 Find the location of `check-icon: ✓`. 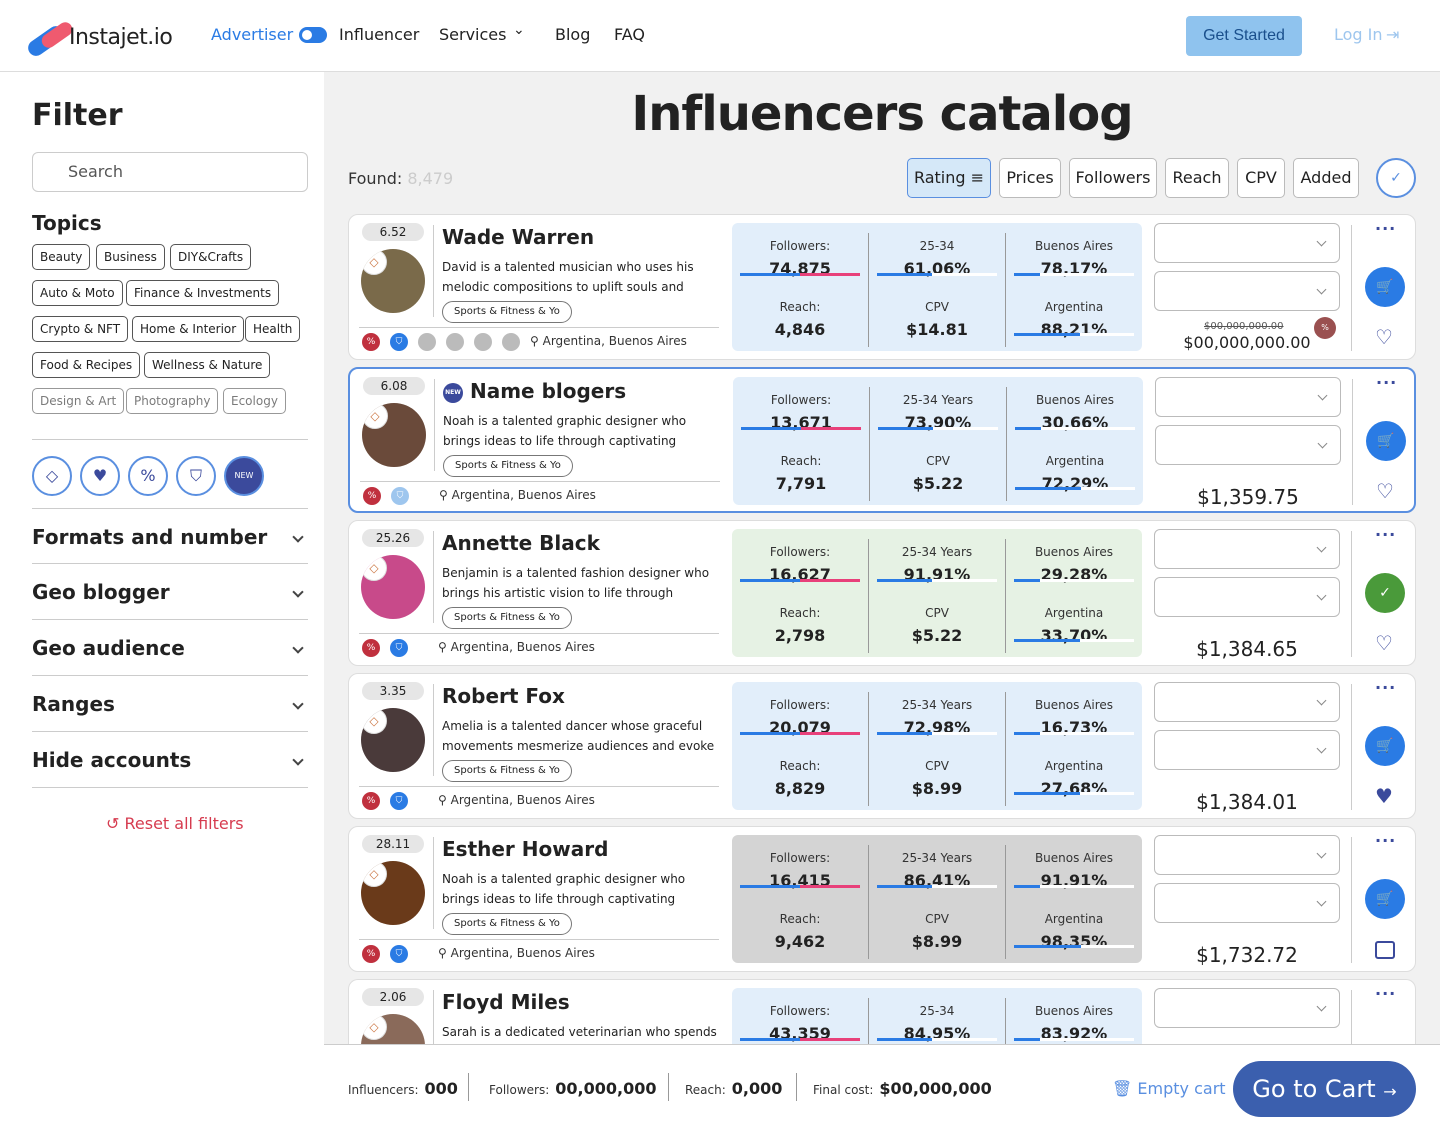

check-icon: ✓ is located at coordinates (1385, 593).